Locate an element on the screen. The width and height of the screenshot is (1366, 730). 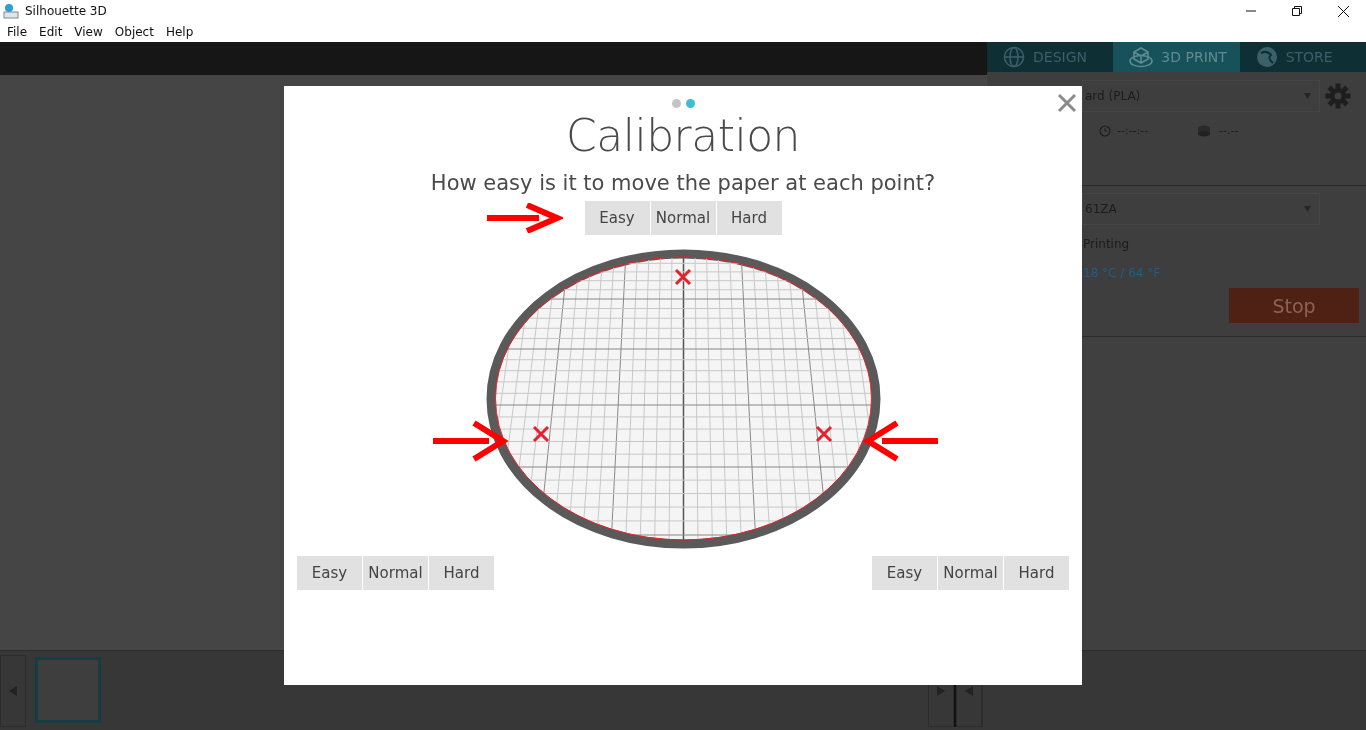
temperature-reading: 18 °C / 64 °F is located at coordinates (1122, 273).